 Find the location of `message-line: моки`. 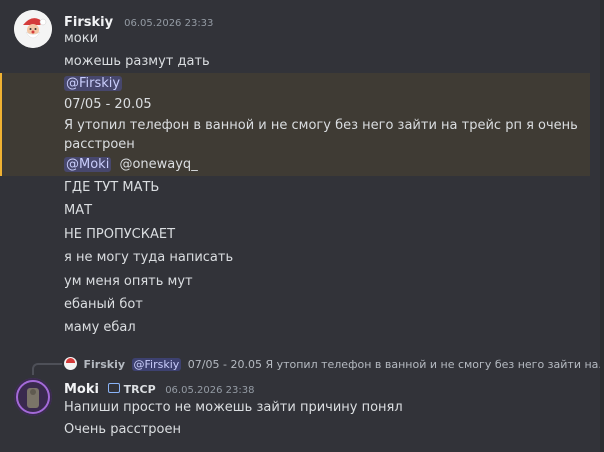

message-line: моки is located at coordinates (81, 38).